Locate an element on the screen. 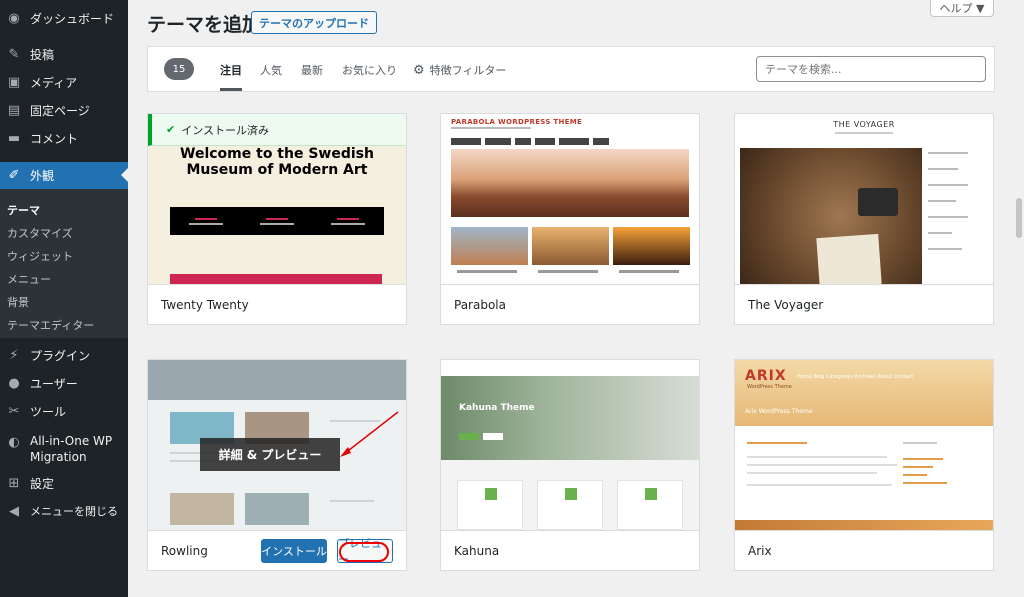  sidebar-item-plugins: ⚡ プラグイン is located at coordinates (64, 355).